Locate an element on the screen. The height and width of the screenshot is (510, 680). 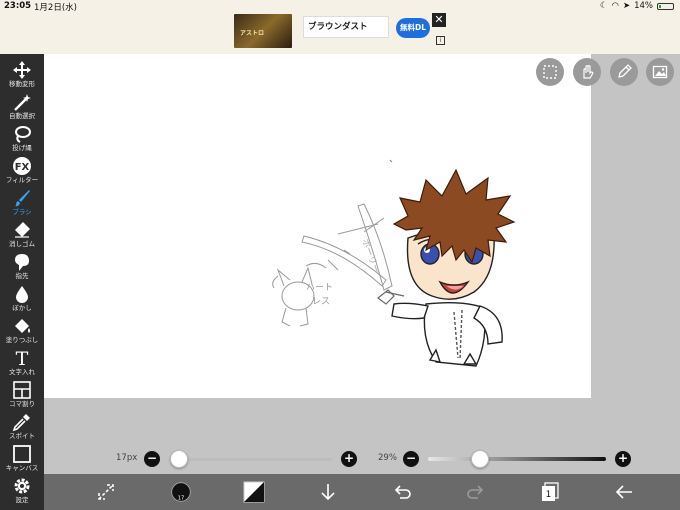
tool-finger: 指先 is located at coordinates (22, 266).